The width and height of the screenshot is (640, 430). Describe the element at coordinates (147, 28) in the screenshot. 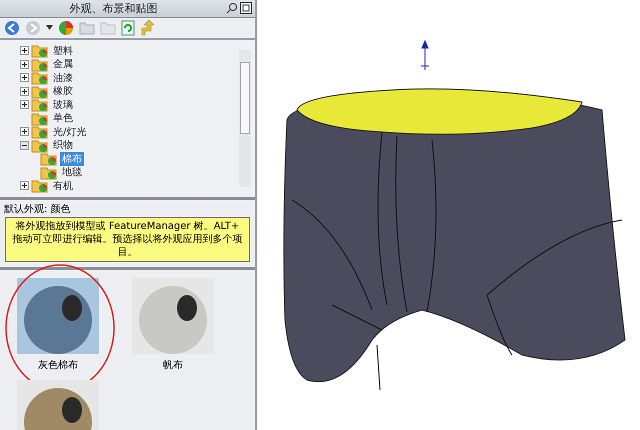

I see `up-arrow-icon` at that location.